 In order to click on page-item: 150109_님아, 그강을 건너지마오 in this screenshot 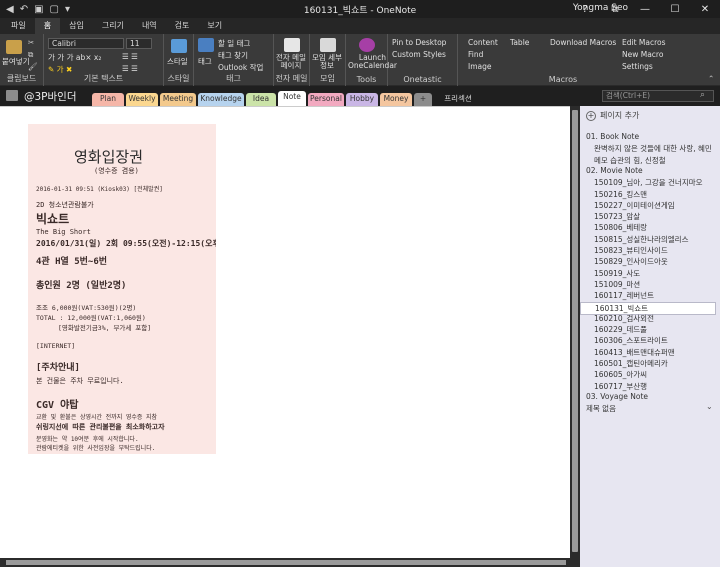, I will do `click(648, 182)`.